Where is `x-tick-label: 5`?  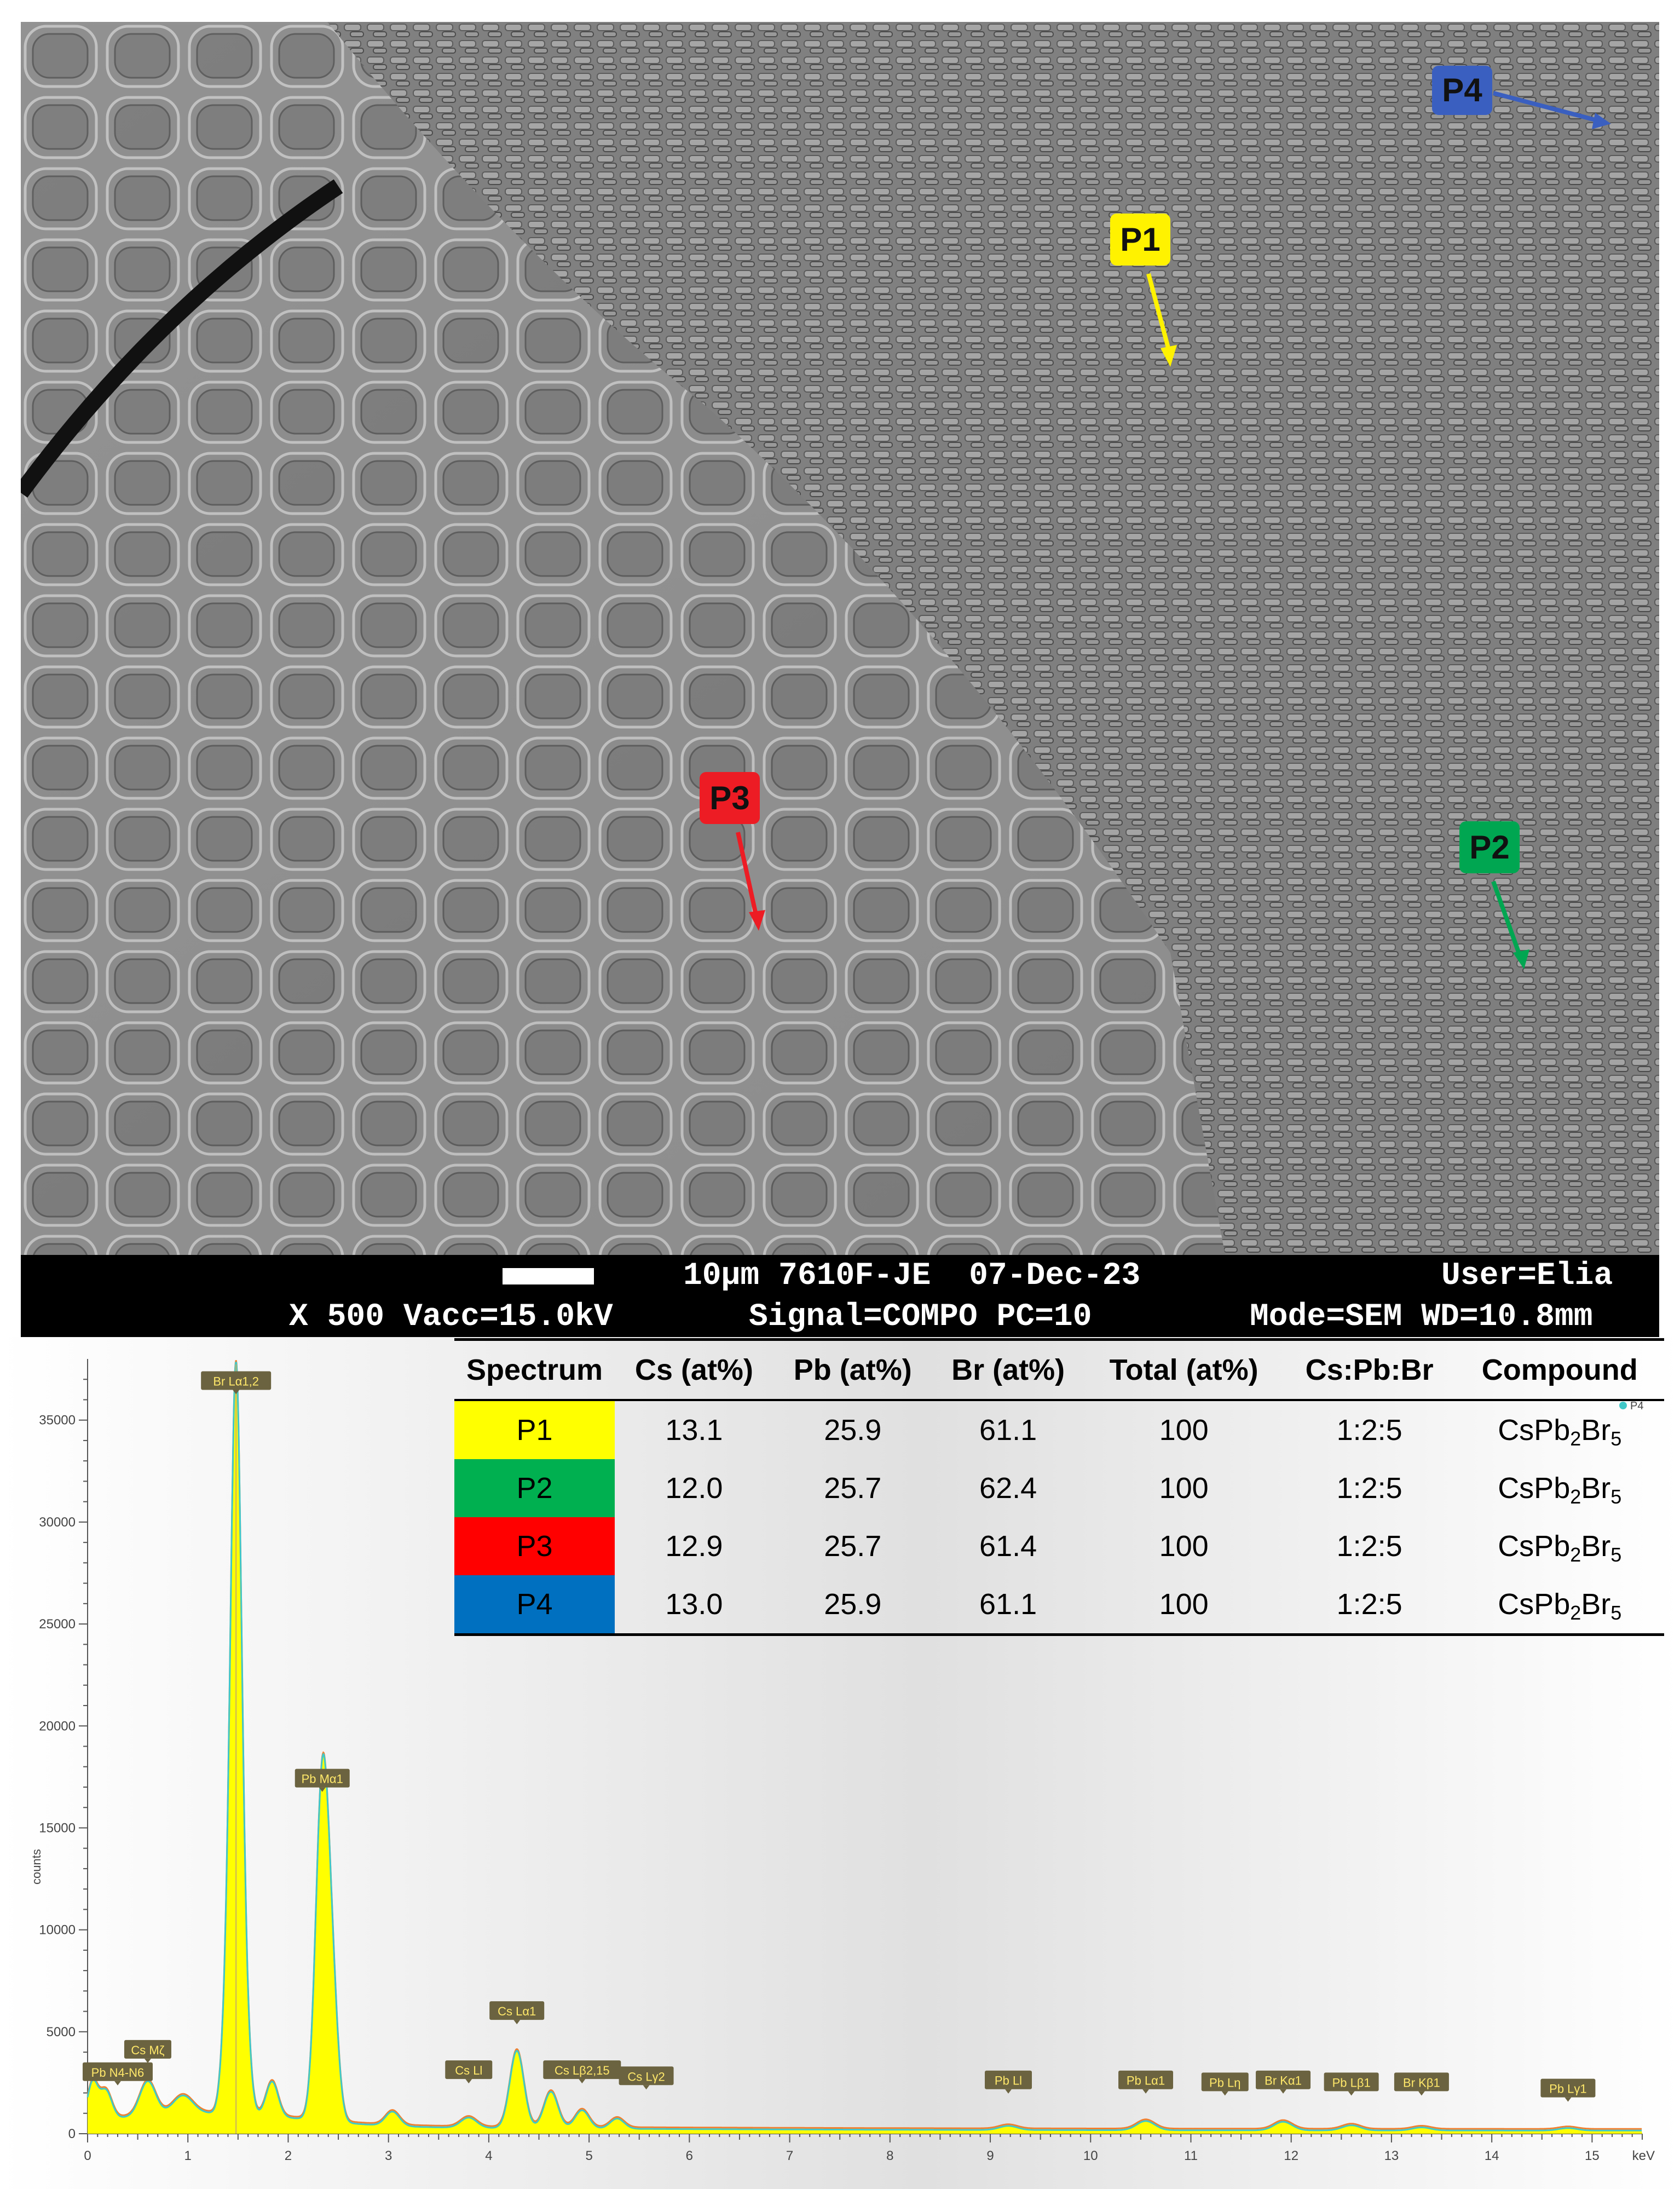
x-tick-label: 5 is located at coordinates (588, 2155).